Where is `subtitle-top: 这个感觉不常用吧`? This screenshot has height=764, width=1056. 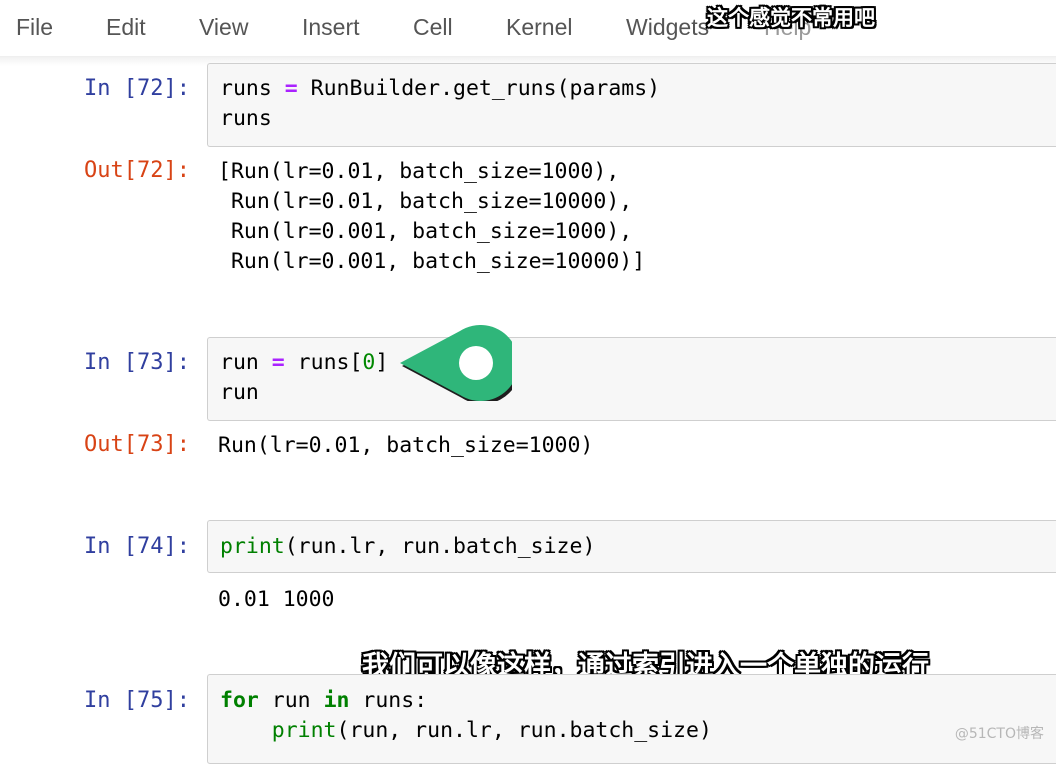 subtitle-top: 这个感觉不常用吧 is located at coordinates (791, 18).